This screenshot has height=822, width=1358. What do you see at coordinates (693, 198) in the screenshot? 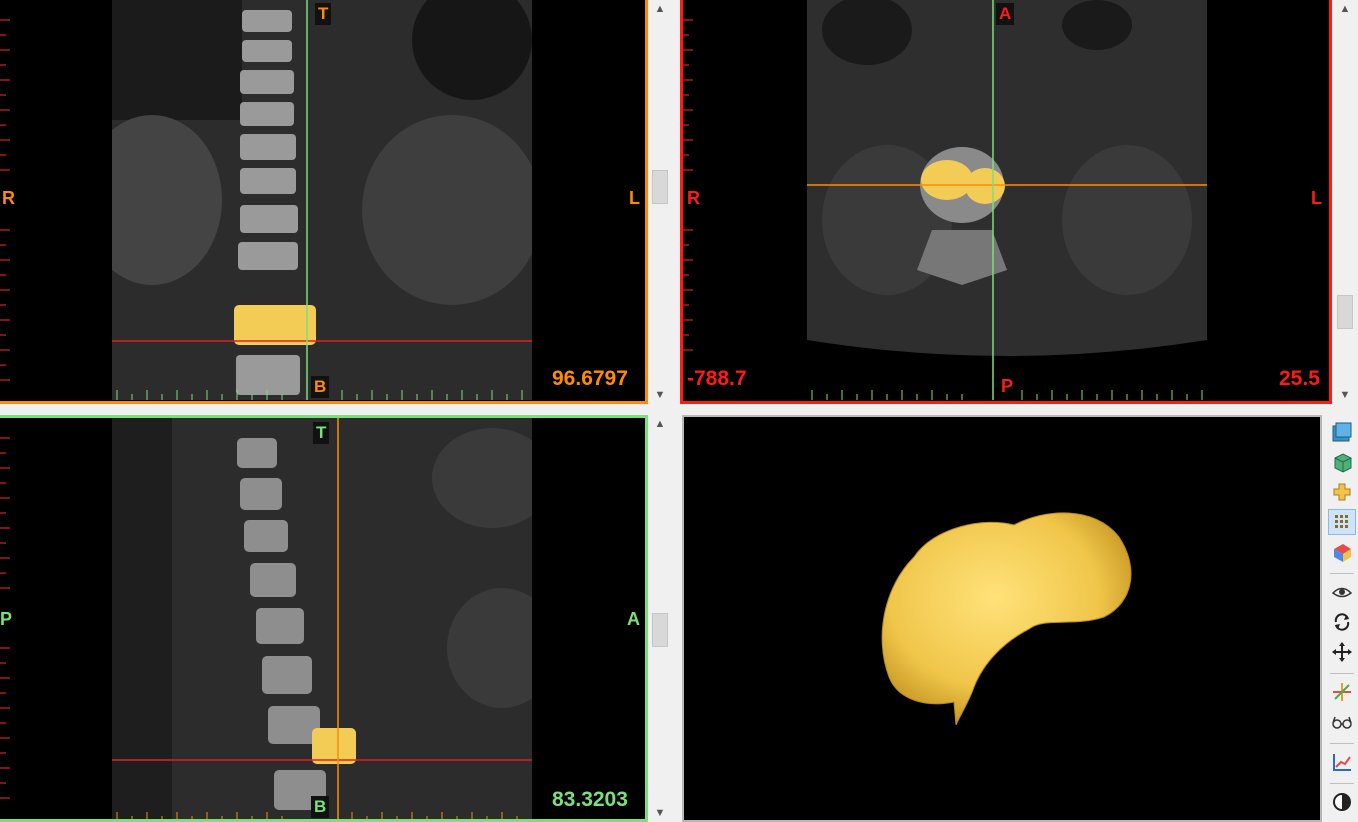
I see `axial-left-label: R` at bounding box center [693, 198].